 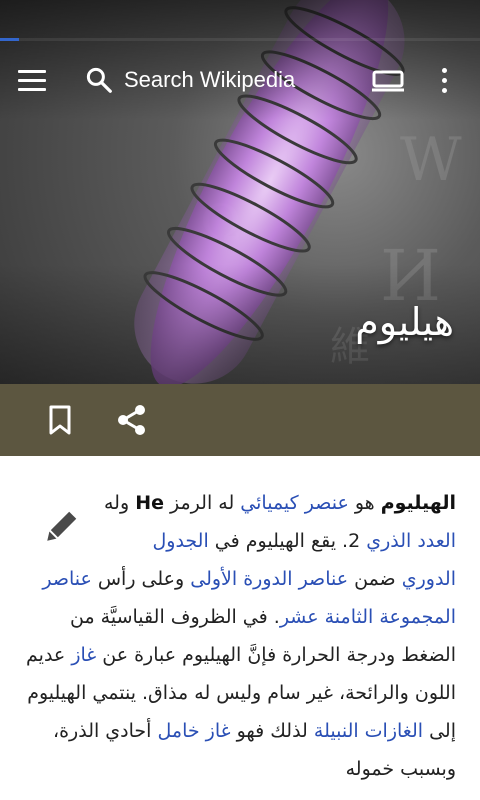 What do you see at coordinates (294, 503) in the screenshot?
I see `link-chemical-element: عنصر كيميائي` at bounding box center [294, 503].